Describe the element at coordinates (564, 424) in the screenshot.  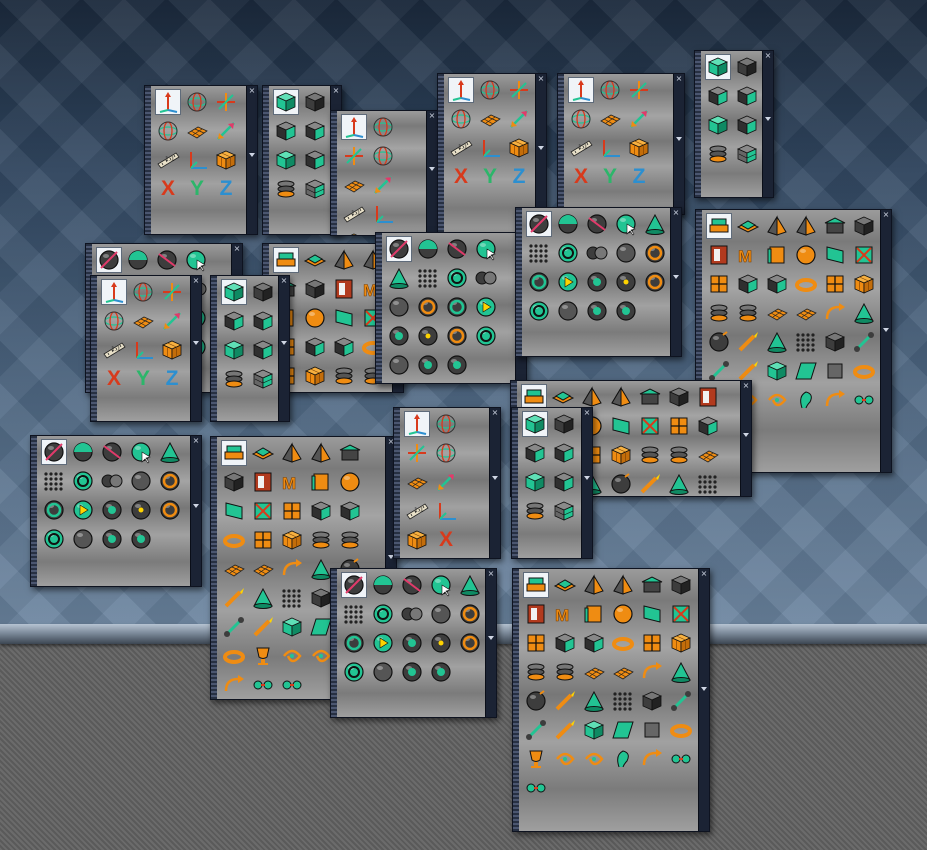
I see `cube-face-icon` at that location.